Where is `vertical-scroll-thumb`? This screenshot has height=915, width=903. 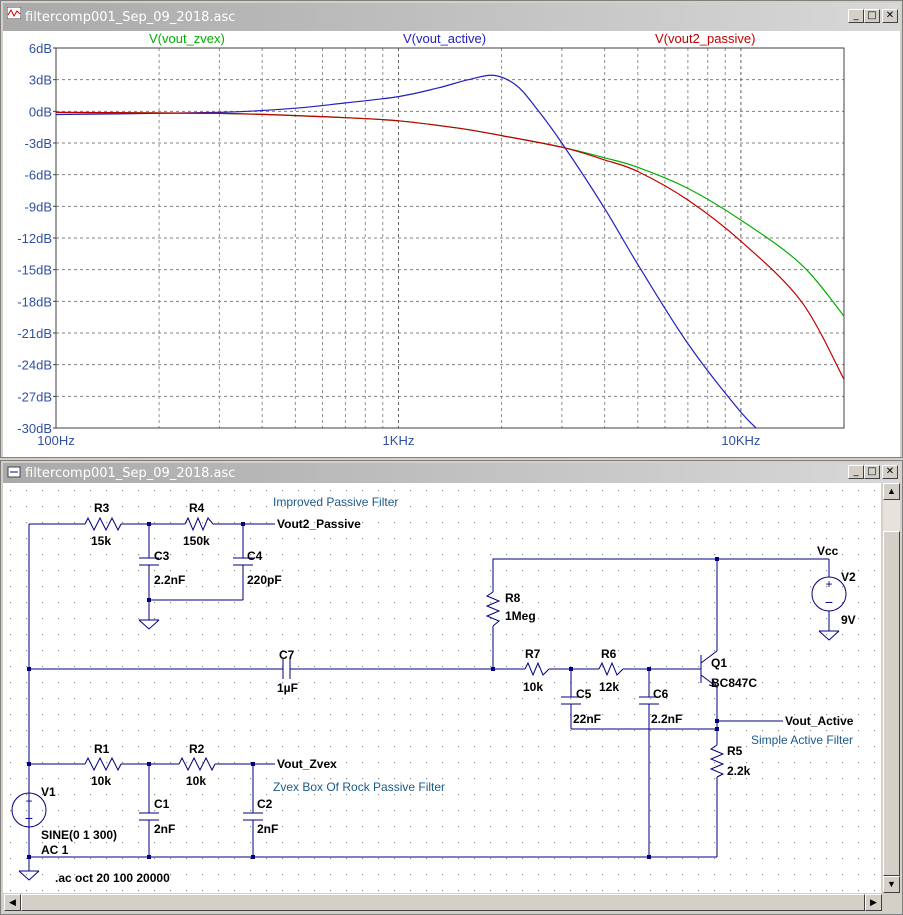 vertical-scroll-thumb is located at coordinates (891, 703).